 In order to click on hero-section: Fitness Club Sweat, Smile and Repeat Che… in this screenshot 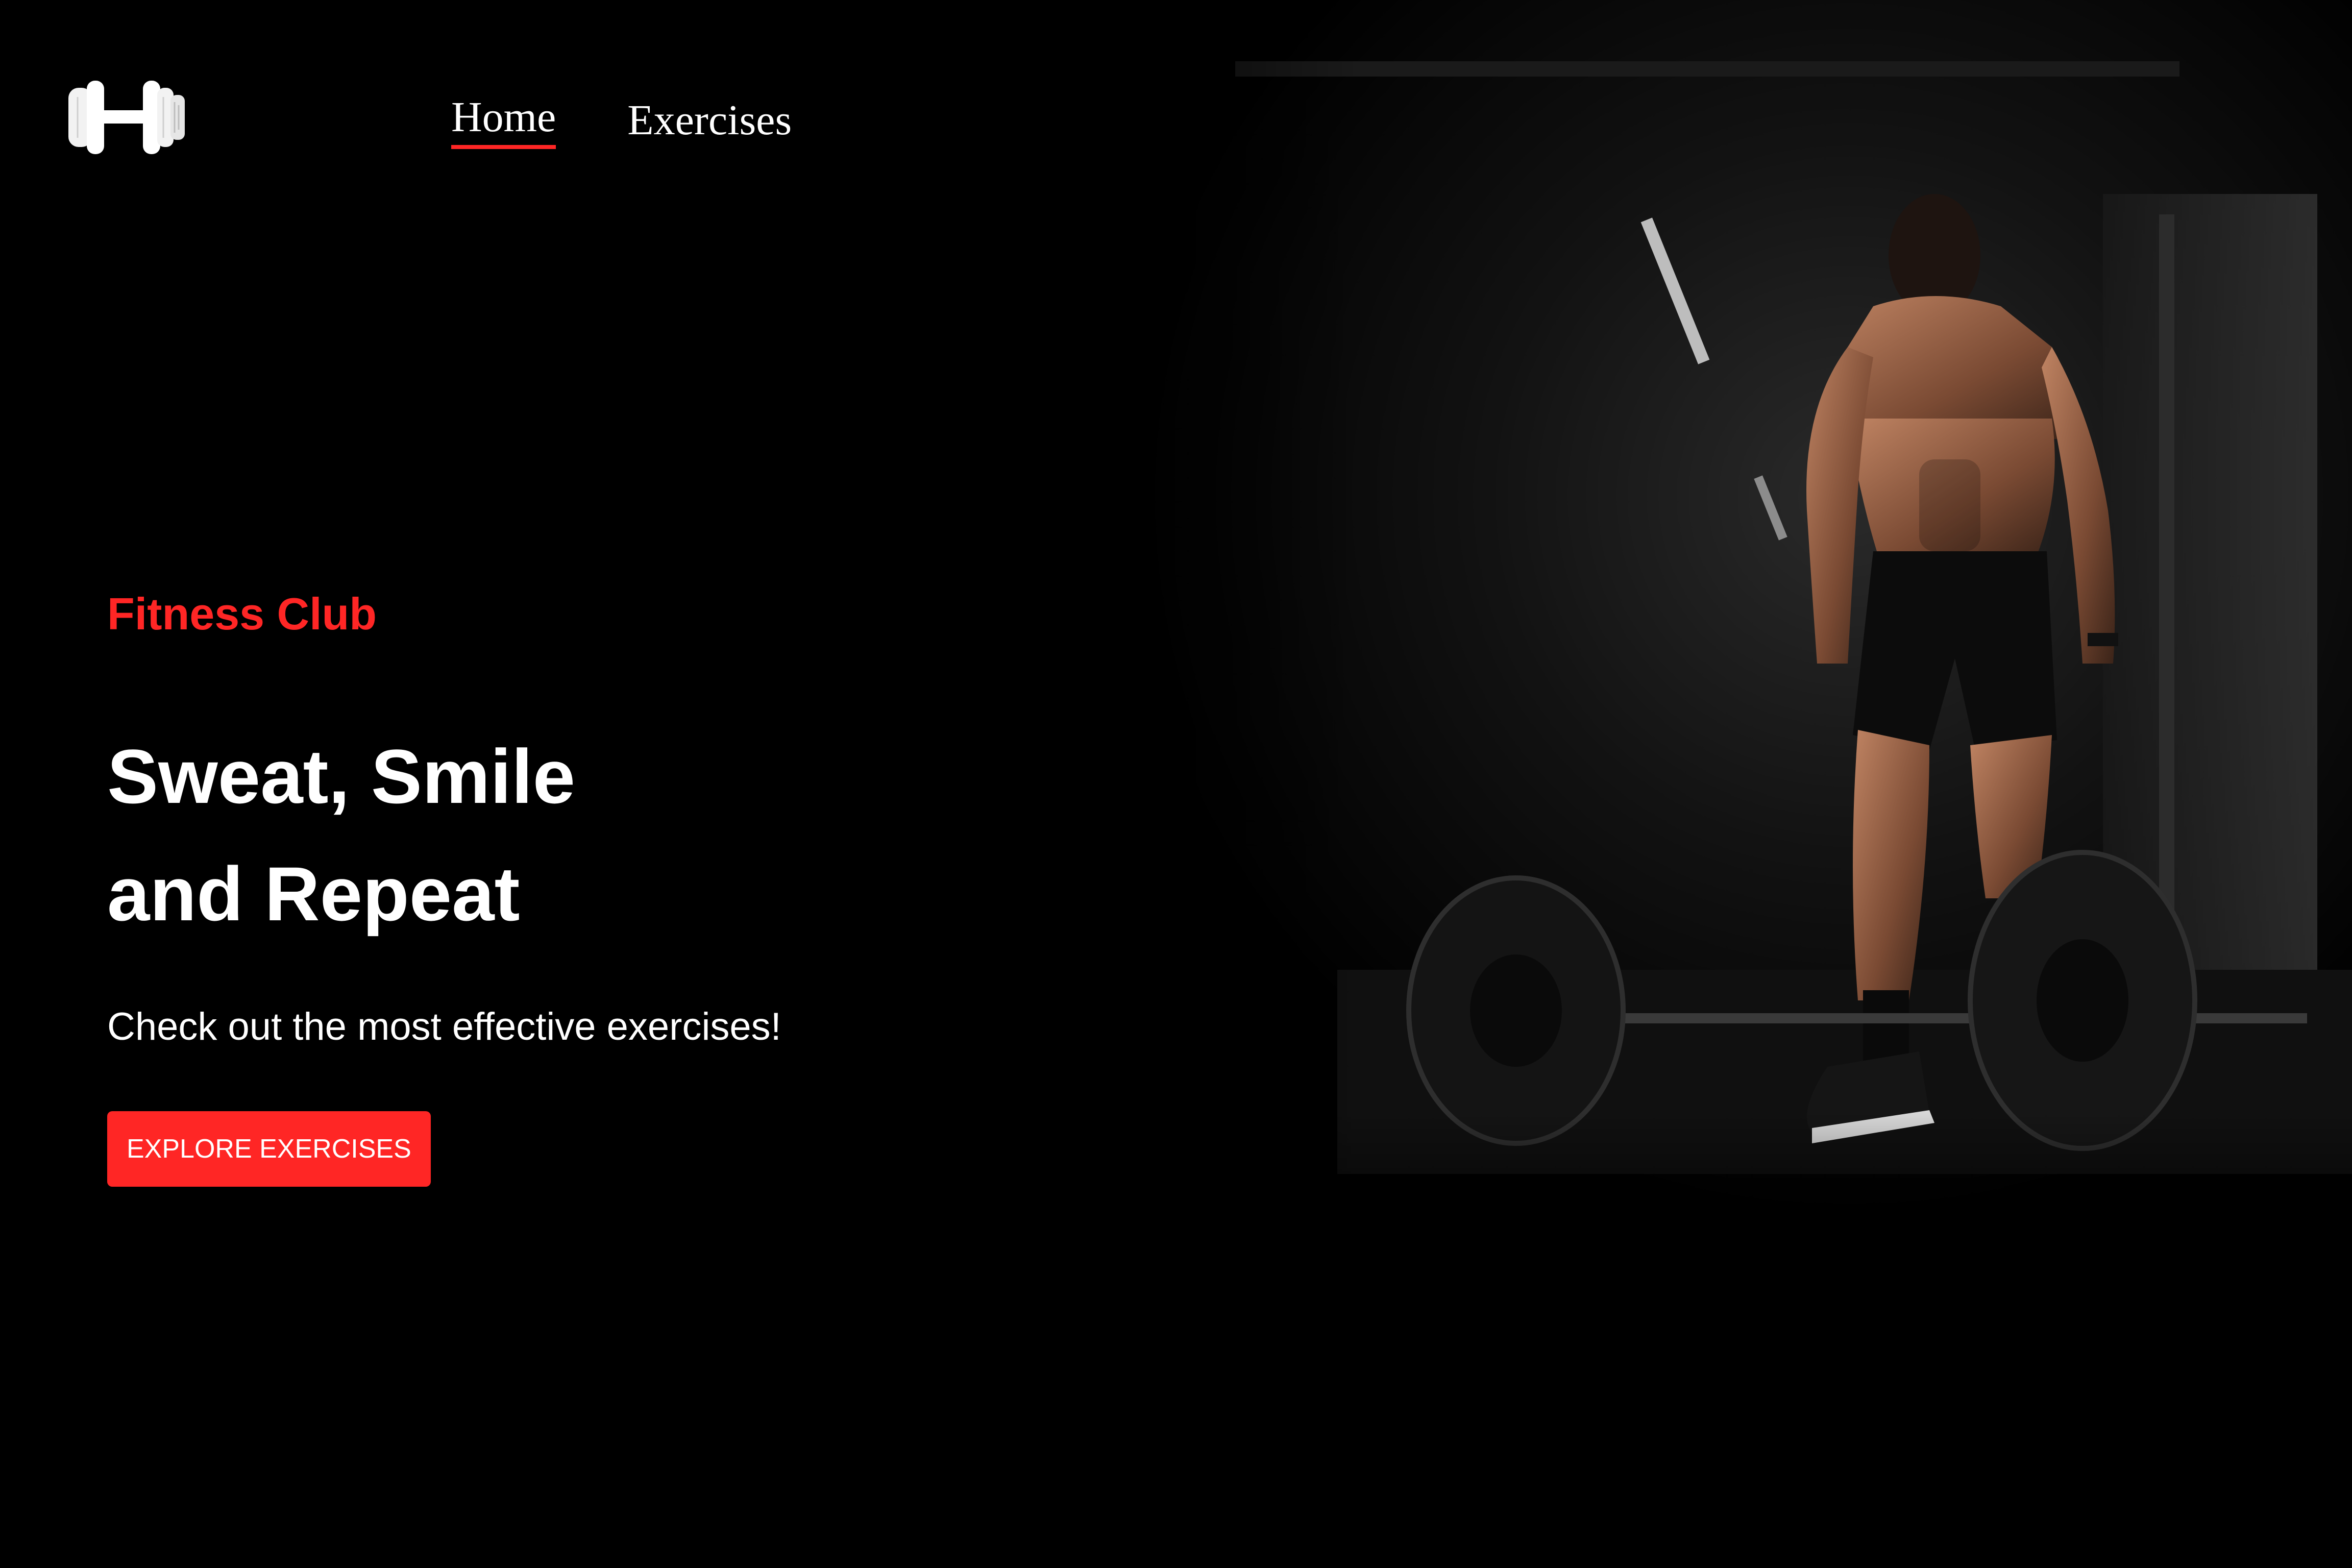, I will do `click(566, 887)`.